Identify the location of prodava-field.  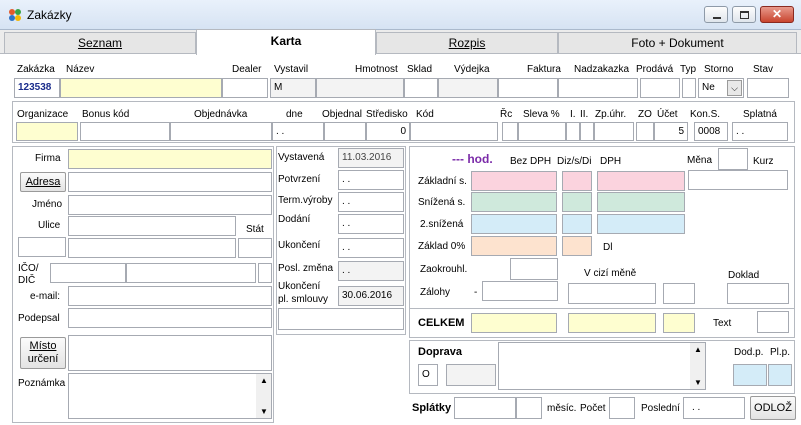
(660, 88).